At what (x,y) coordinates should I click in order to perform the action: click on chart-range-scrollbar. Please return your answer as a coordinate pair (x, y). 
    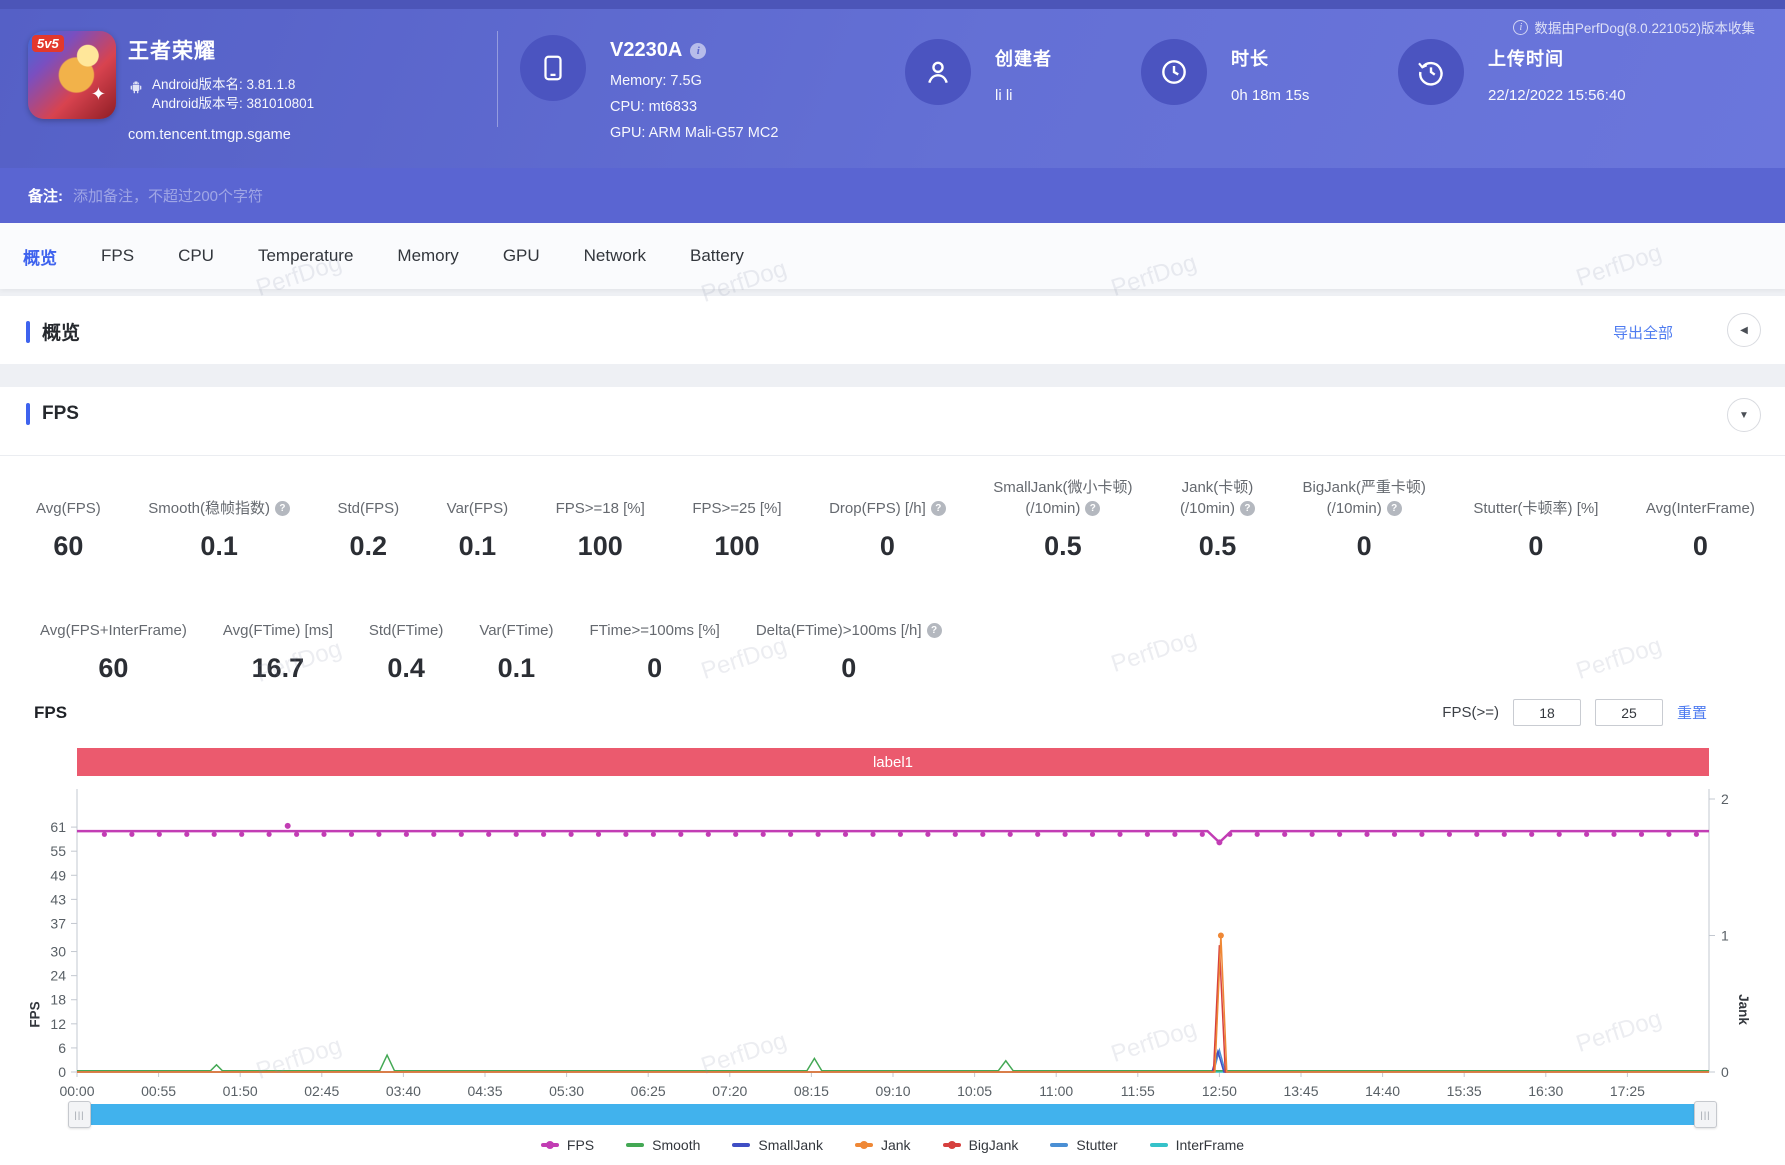
    Looking at the image, I should click on (893, 1114).